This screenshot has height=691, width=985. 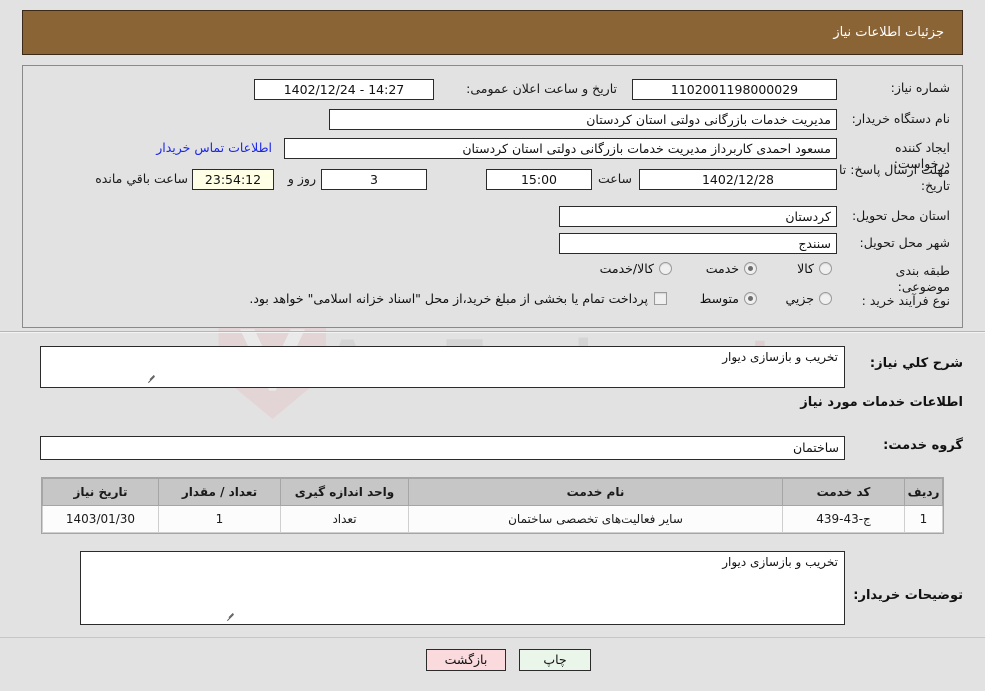 I want to click on category-option-label-1: خدمت, so click(x=722, y=268).